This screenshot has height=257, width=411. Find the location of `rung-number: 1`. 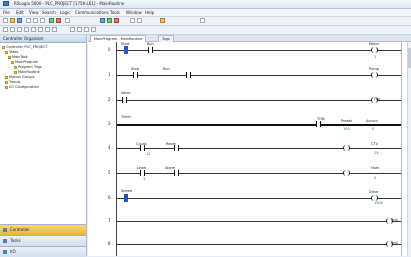

rung-number: 1 is located at coordinates (109, 74).